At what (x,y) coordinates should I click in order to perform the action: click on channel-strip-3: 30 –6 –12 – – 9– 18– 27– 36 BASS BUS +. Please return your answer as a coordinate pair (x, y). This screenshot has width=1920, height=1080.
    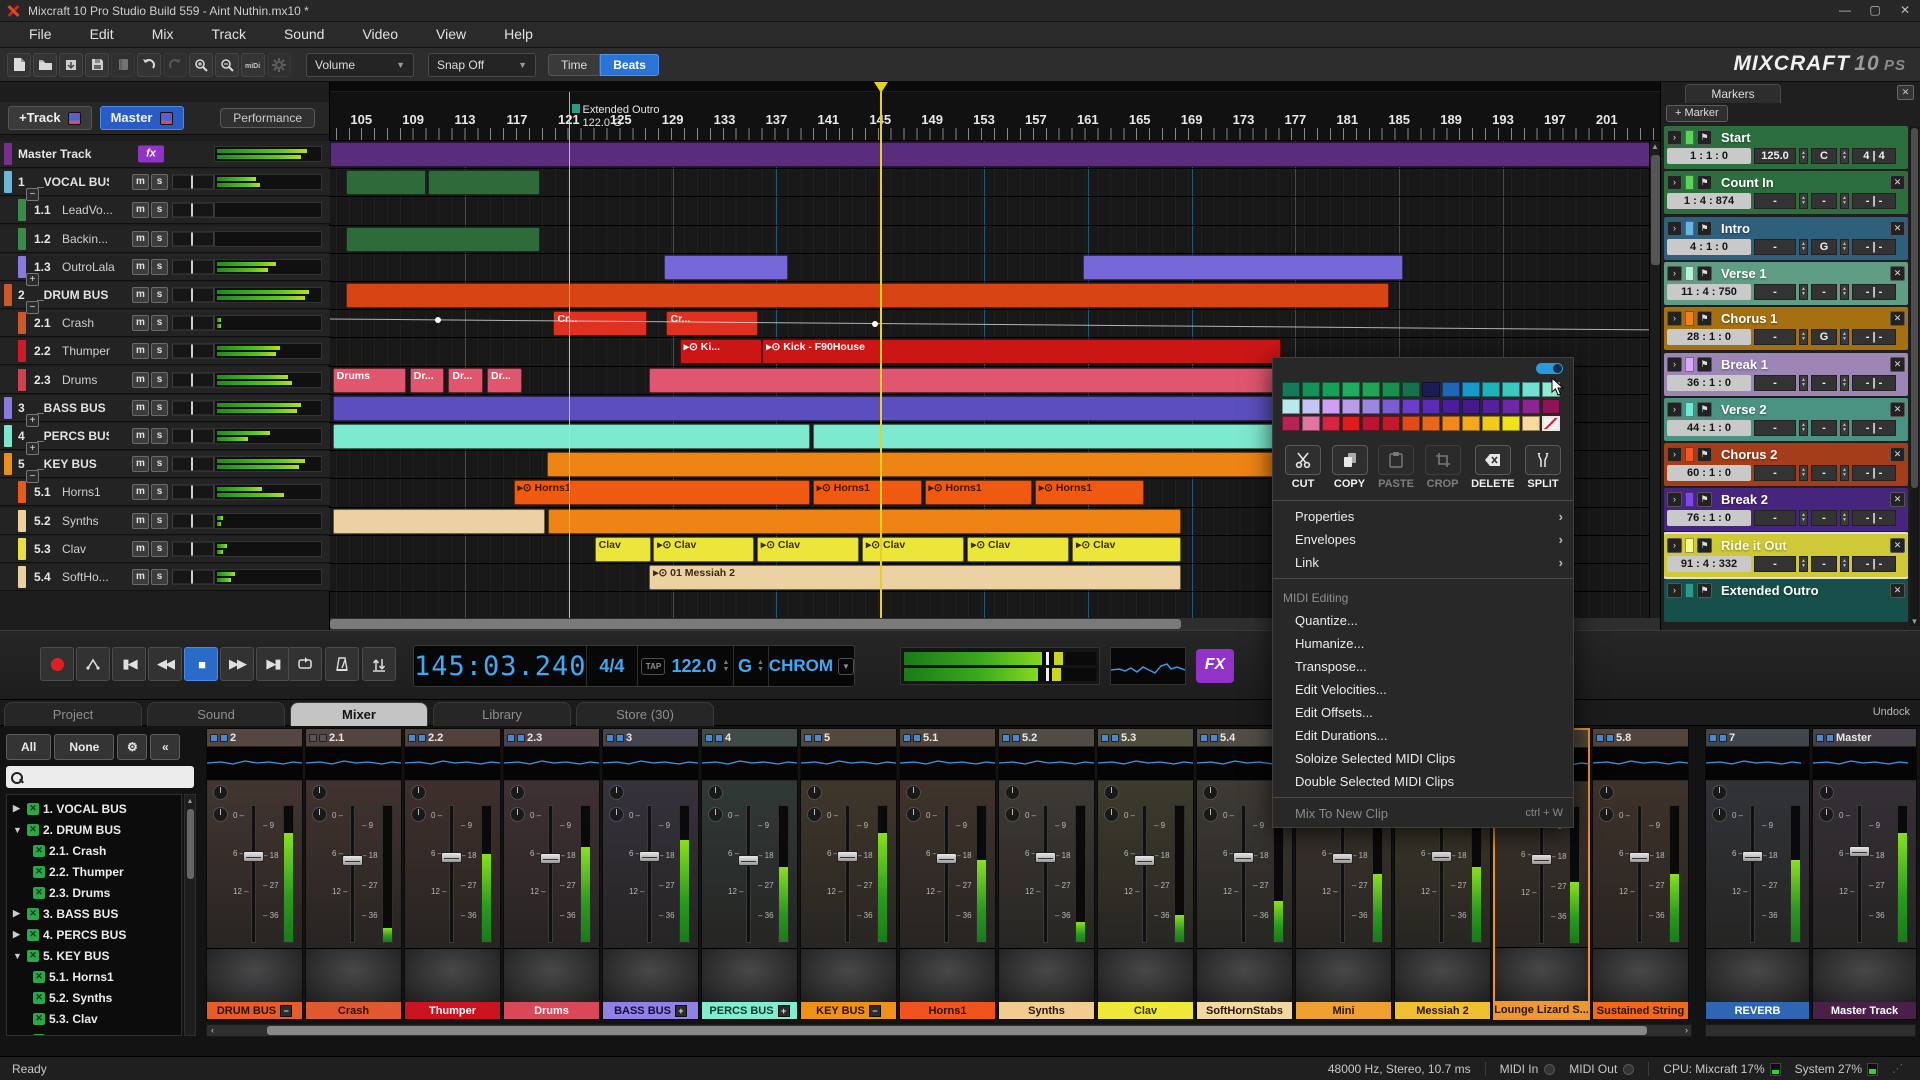
    Looking at the image, I should click on (650, 874).